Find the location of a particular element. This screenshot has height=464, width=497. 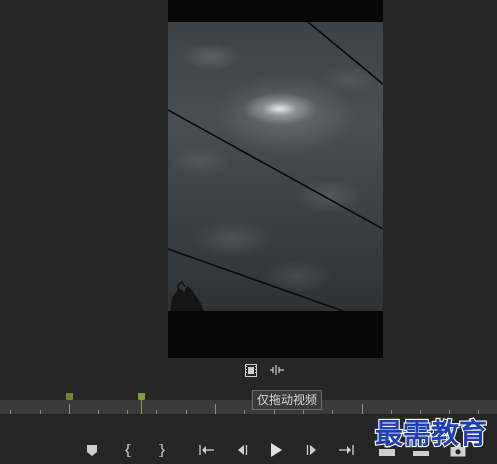

step-forward-button is located at coordinates (312, 450).